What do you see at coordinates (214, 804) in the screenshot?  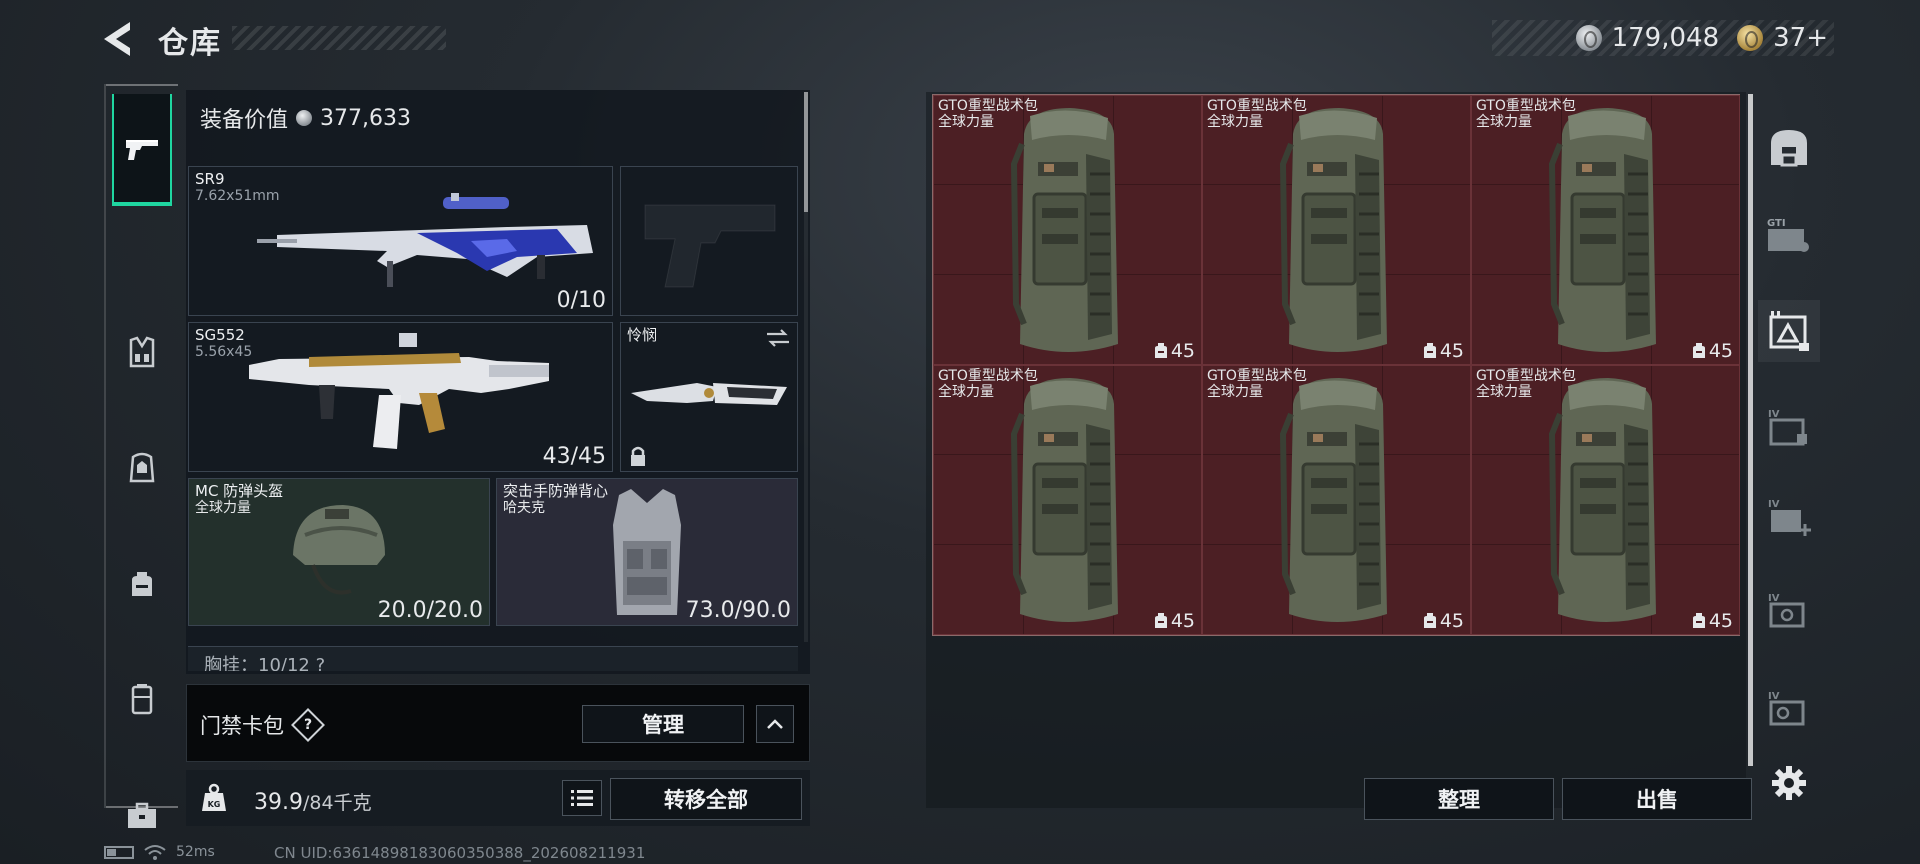 I see `svg-text: KG` at bounding box center [214, 804].